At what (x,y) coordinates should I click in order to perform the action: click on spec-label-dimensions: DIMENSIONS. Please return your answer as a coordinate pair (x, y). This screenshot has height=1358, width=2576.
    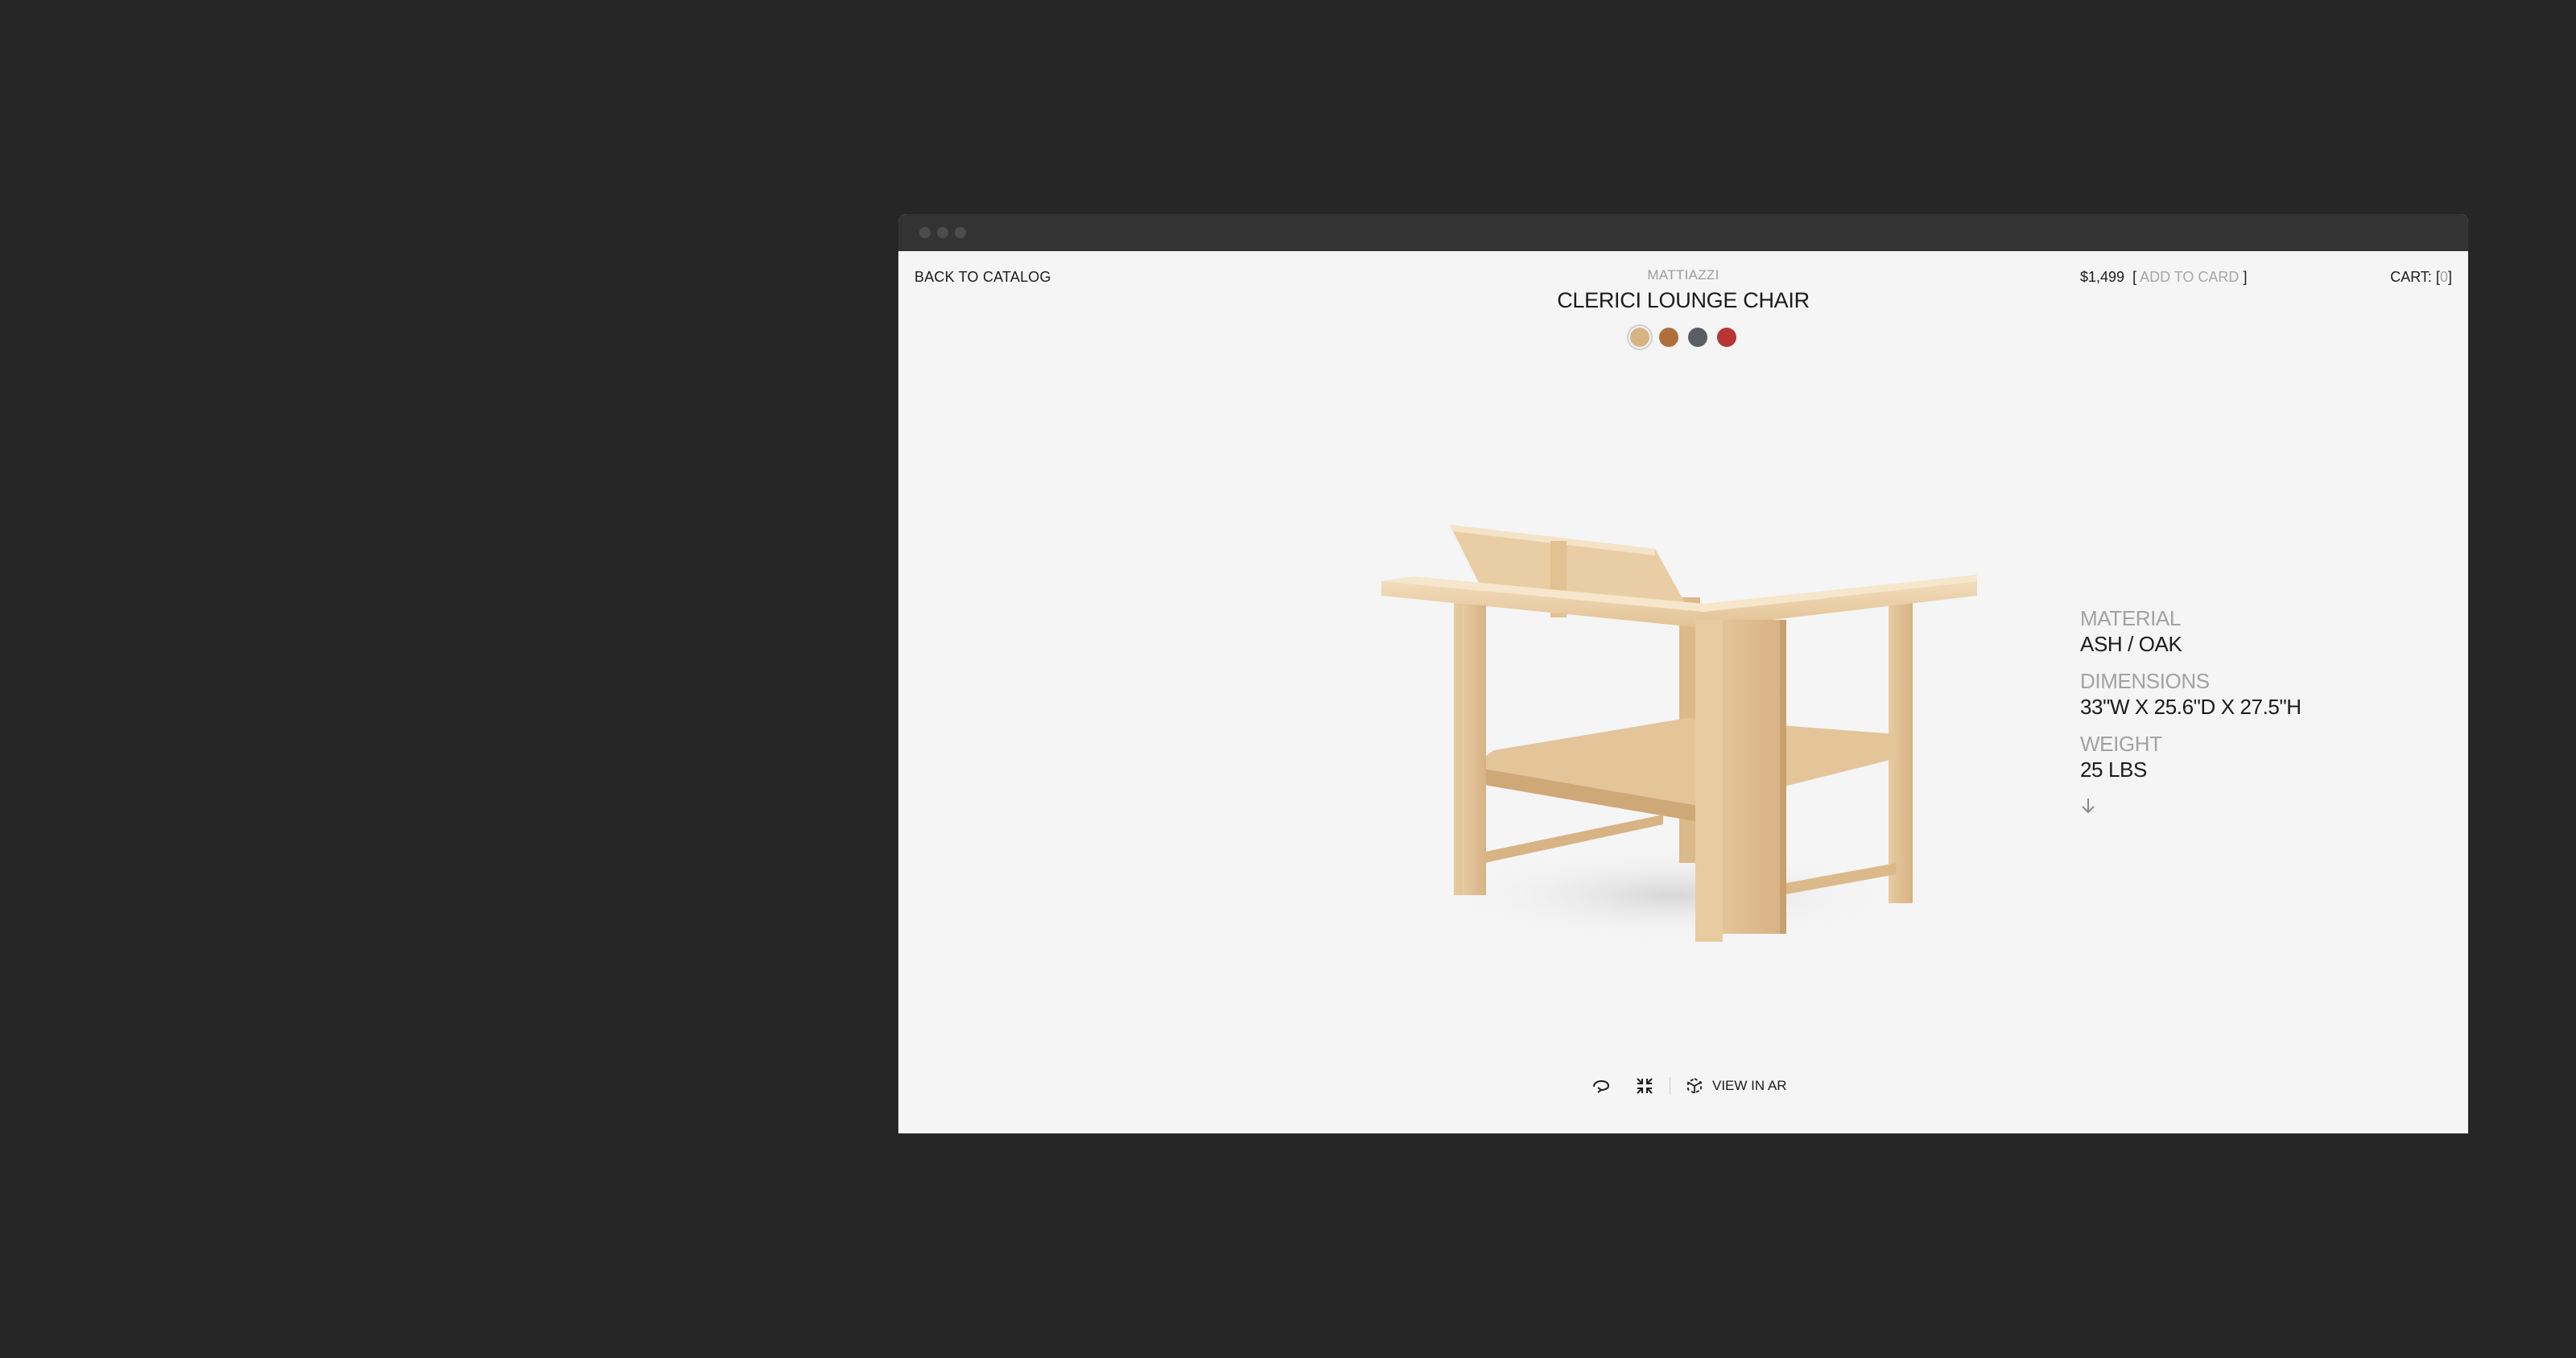
    Looking at the image, I should click on (2145, 681).